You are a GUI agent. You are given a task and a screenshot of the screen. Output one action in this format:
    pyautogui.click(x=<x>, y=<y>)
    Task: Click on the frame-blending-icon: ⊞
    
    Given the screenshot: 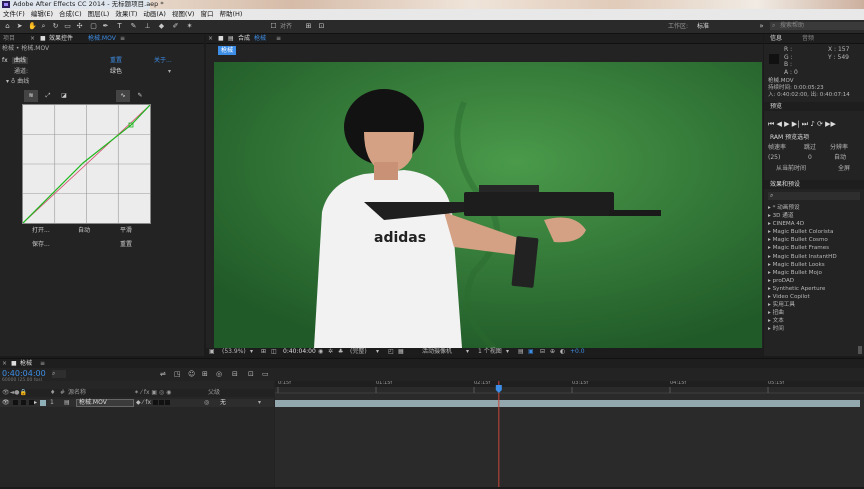 What is the action you would take?
    pyautogui.click(x=205, y=374)
    